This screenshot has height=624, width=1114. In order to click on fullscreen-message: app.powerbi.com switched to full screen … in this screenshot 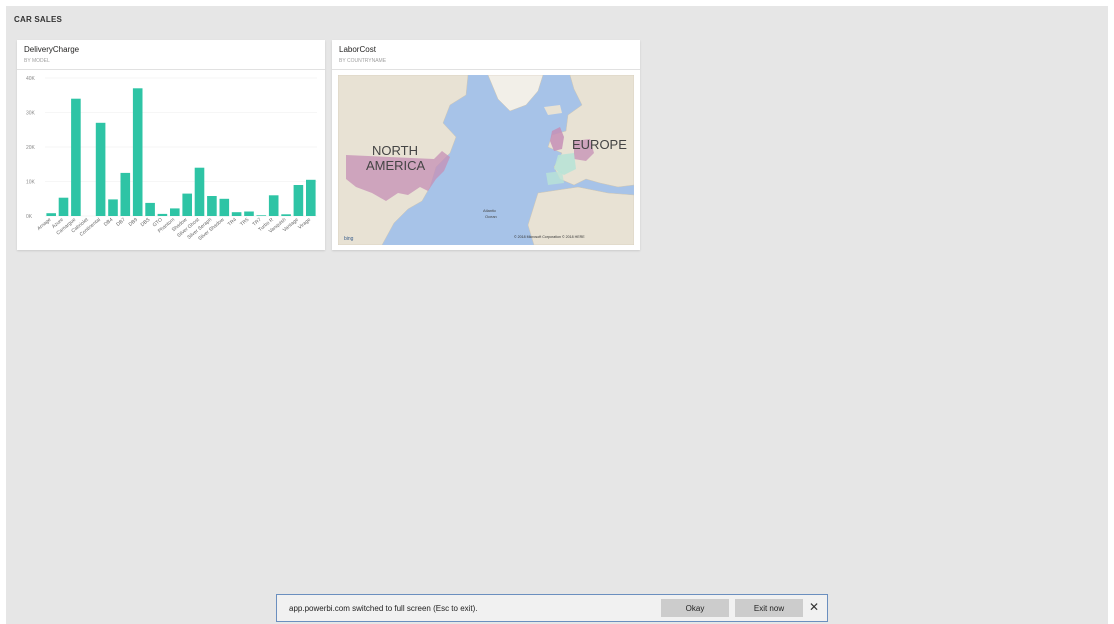, I will do `click(383, 608)`.